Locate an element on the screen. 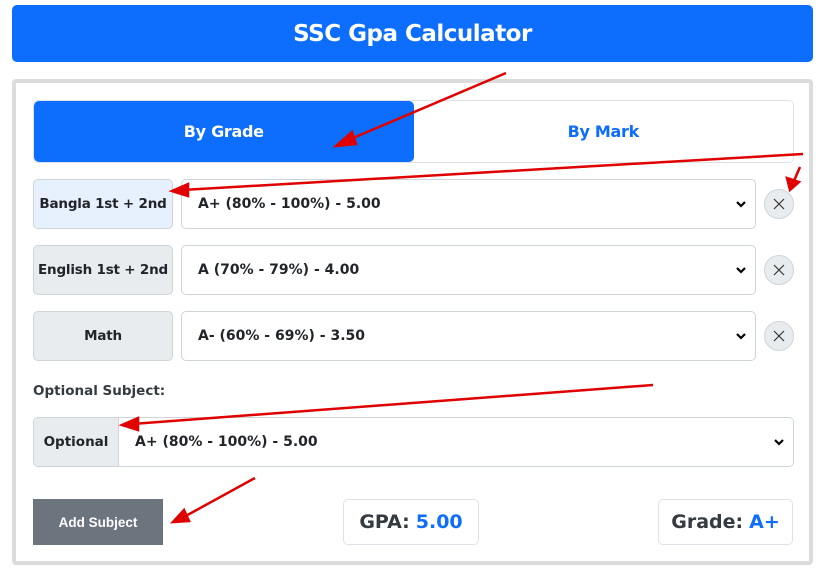  app-header: SSC Gpa Calculator is located at coordinates (412, 33).